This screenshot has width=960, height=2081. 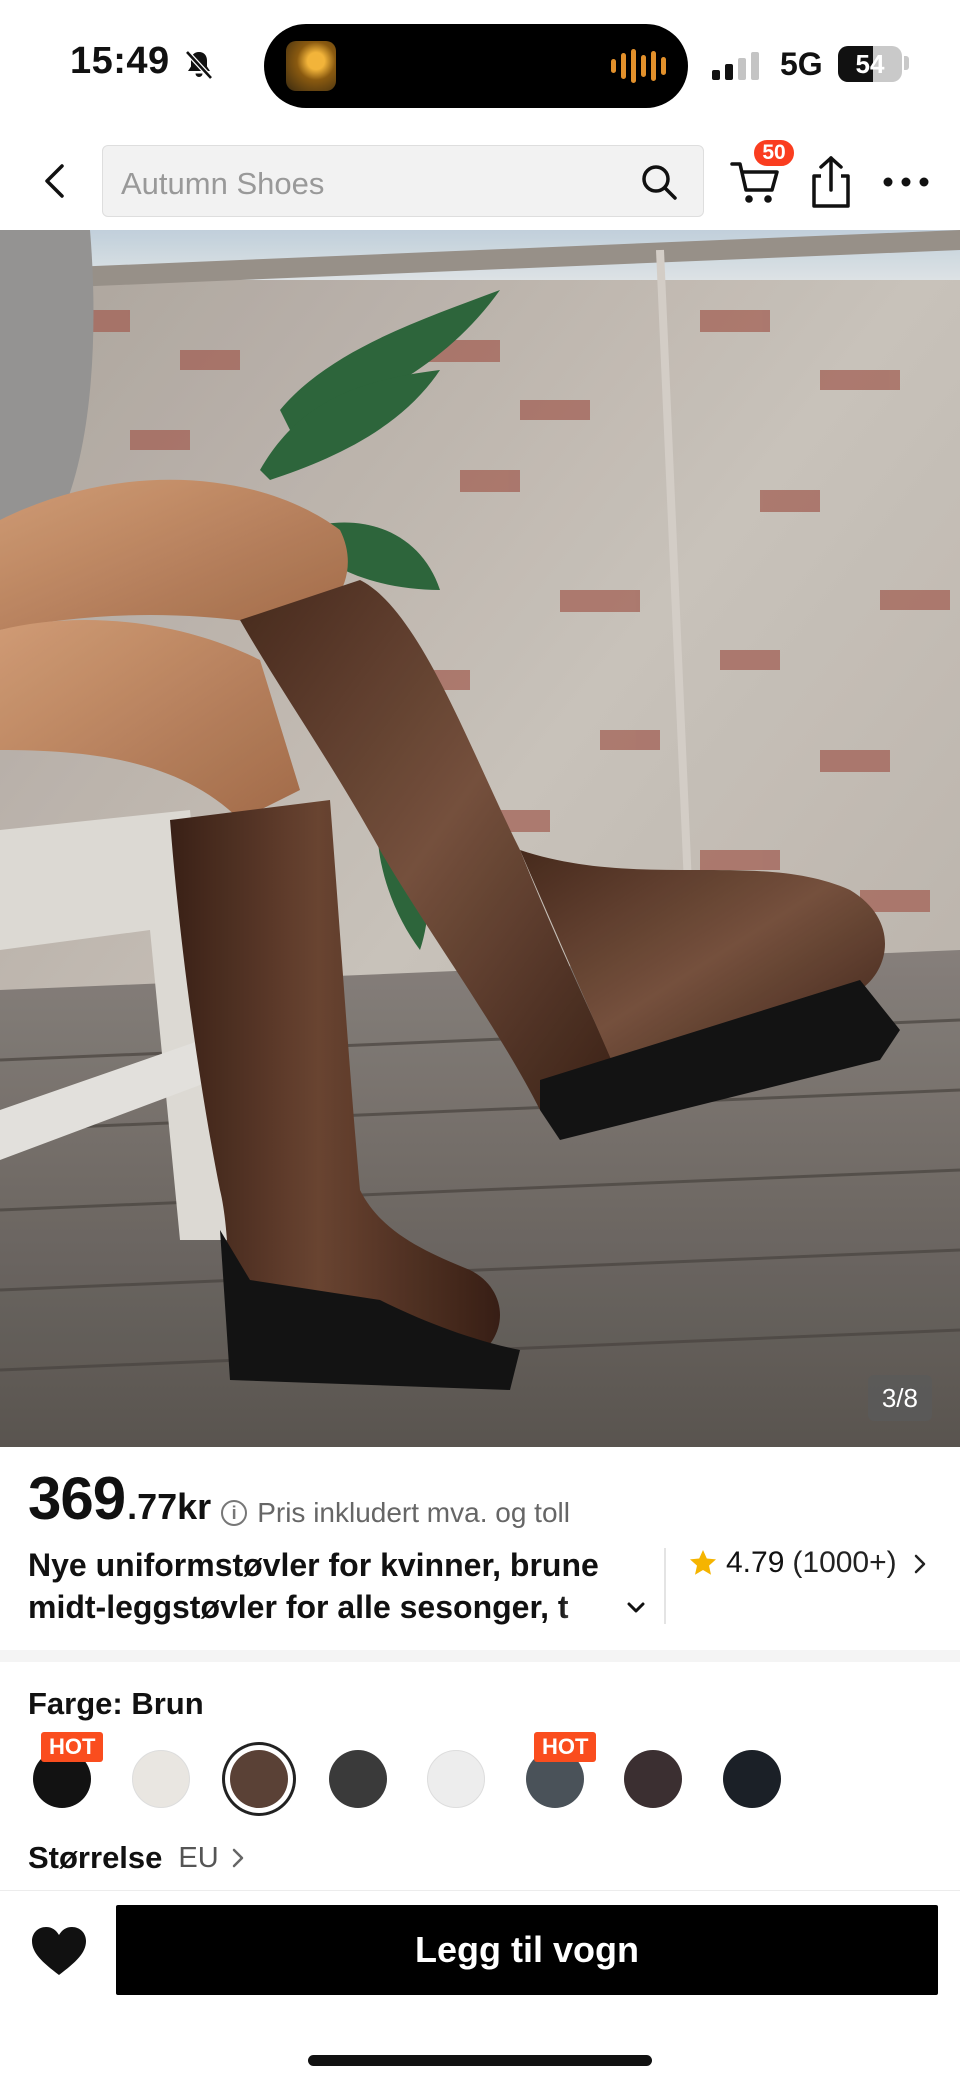 I want to click on color-swatch-navy, so click(x=752, y=1779).